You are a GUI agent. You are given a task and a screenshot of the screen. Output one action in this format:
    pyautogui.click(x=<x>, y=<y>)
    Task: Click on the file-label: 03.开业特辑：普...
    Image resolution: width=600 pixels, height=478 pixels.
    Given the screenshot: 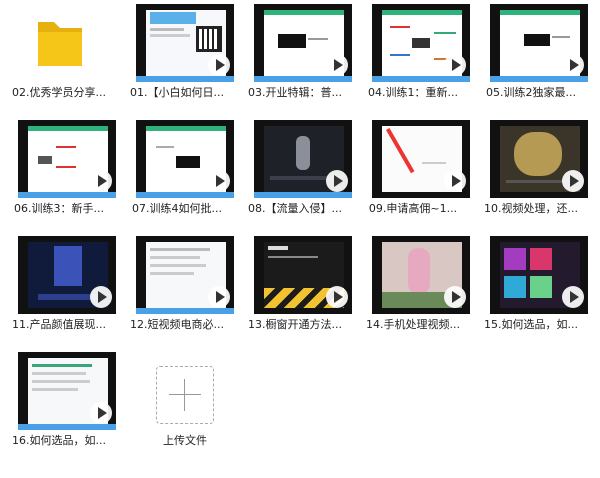 What is the action you would take?
    pyautogui.click(x=295, y=92)
    